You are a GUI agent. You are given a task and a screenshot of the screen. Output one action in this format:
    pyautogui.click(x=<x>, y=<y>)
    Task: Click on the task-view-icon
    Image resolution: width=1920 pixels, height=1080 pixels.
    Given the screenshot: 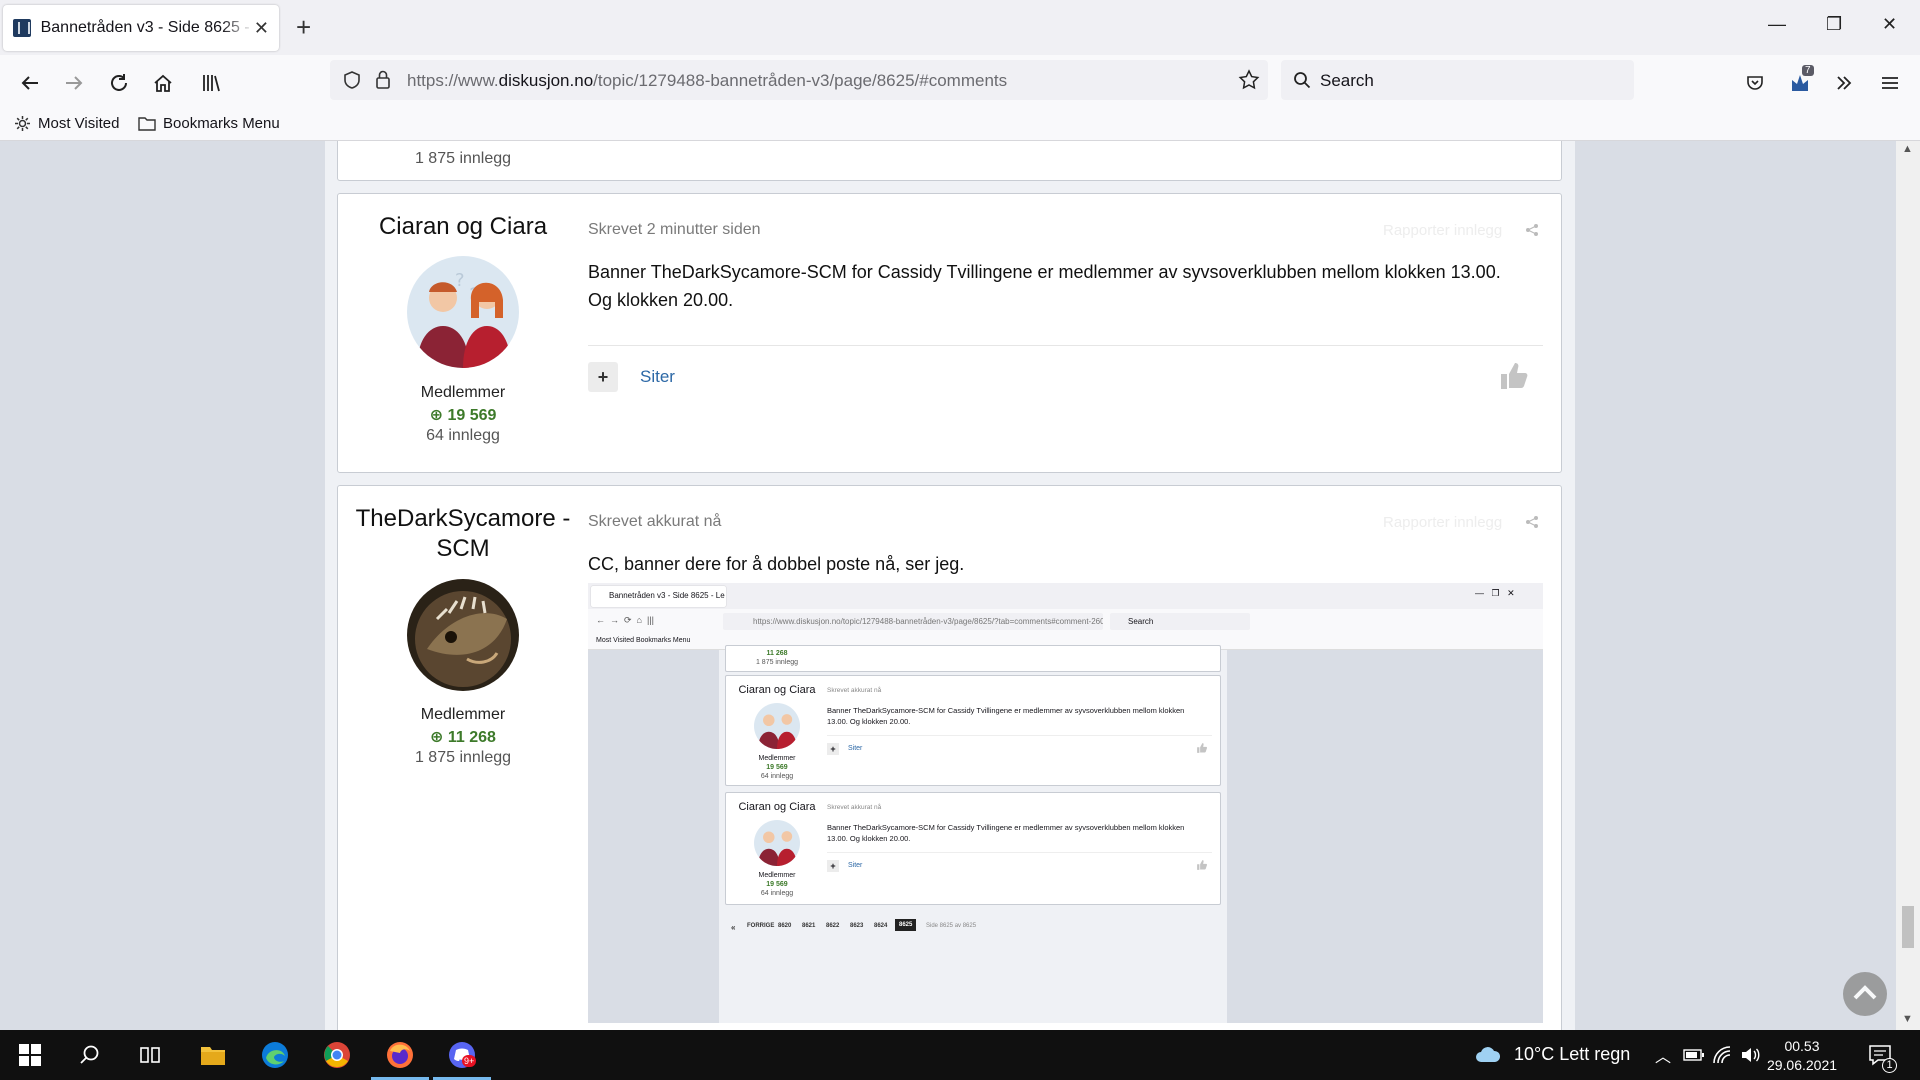 What is the action you would take?
    pyautogui.click(x=150, y=1055)
    